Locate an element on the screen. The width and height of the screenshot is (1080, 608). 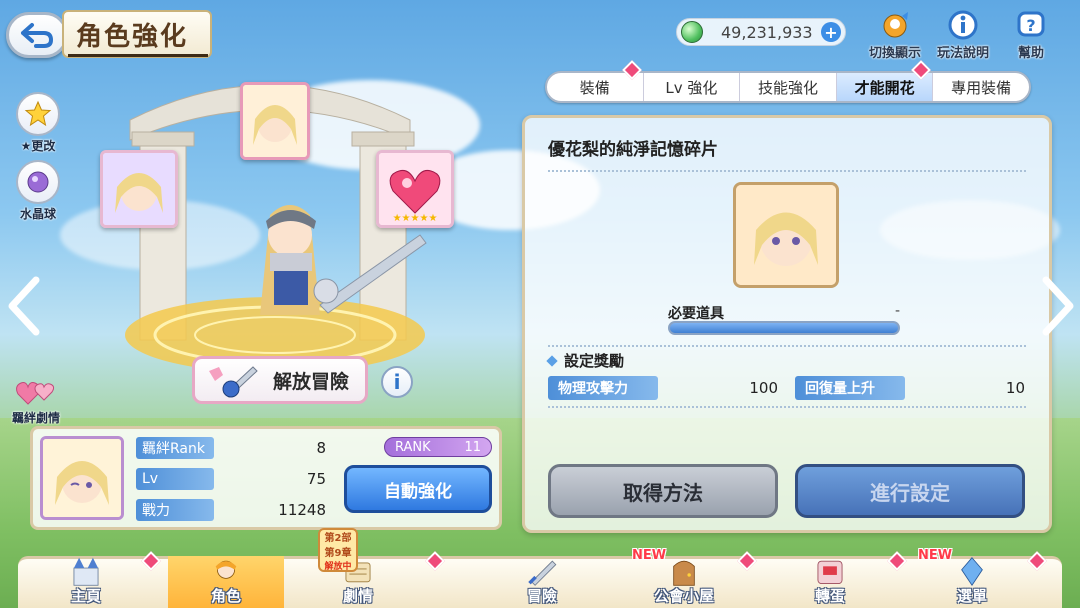
add-currency-button: + is located at coordinates (831, 32).